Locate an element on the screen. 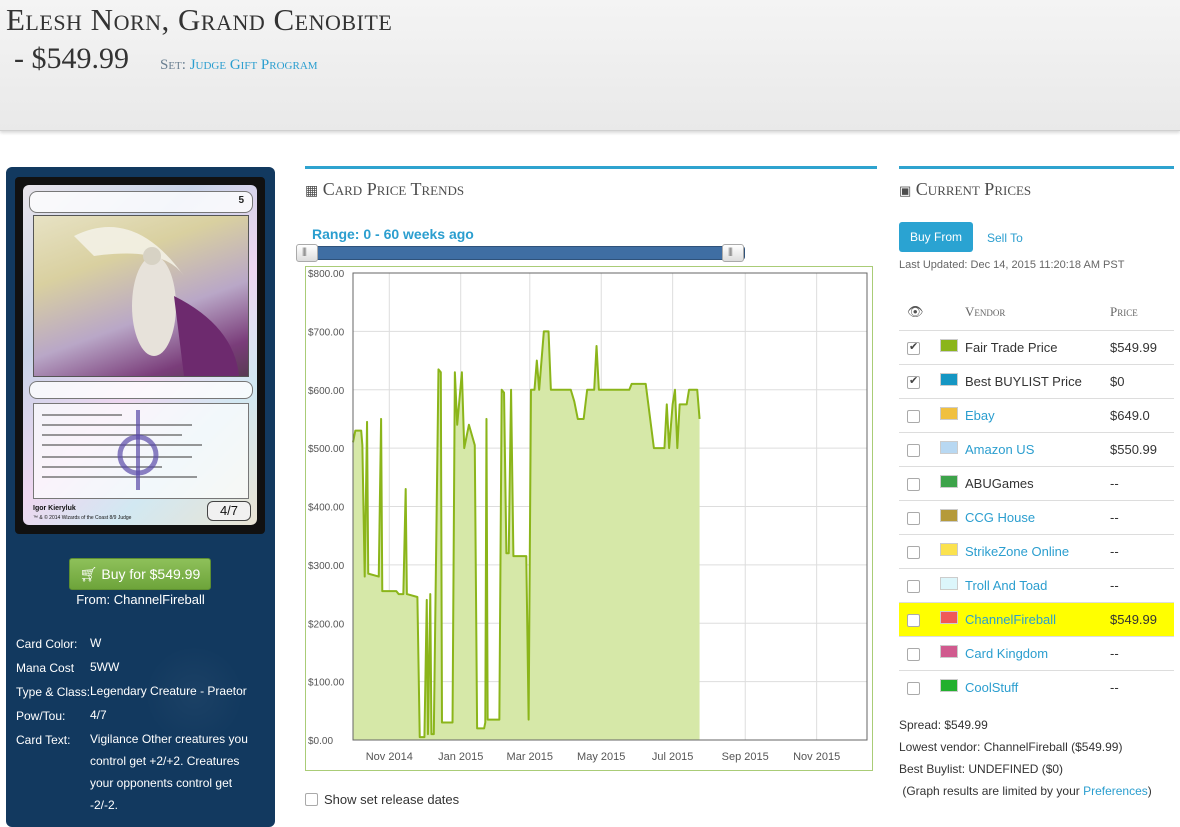  spread: Spread: $549.99 is located at coordinates (943, 725).